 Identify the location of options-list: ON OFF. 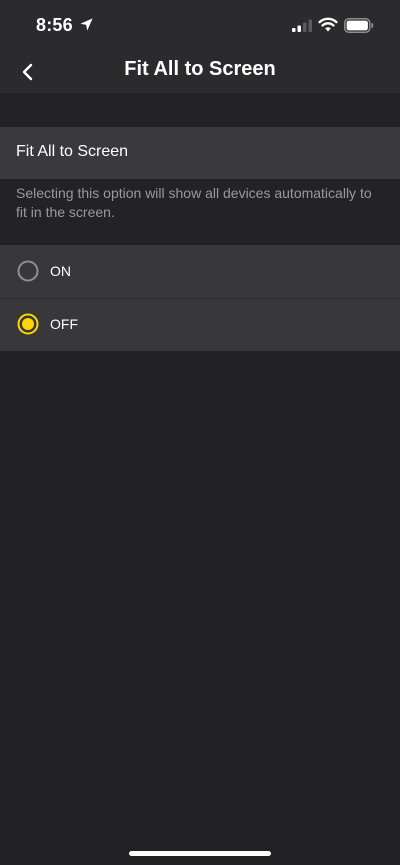
(200, 298).